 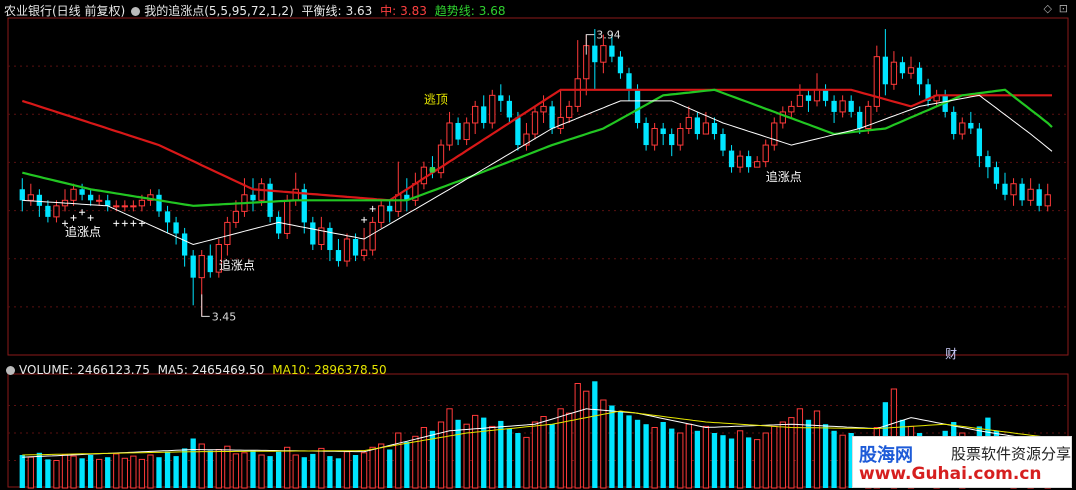 What do you see at coordinates (1011, 454) in the screenshot?
I see `watermark-slogan: 股票软件资源分享` at bounding box center [1011, 454].